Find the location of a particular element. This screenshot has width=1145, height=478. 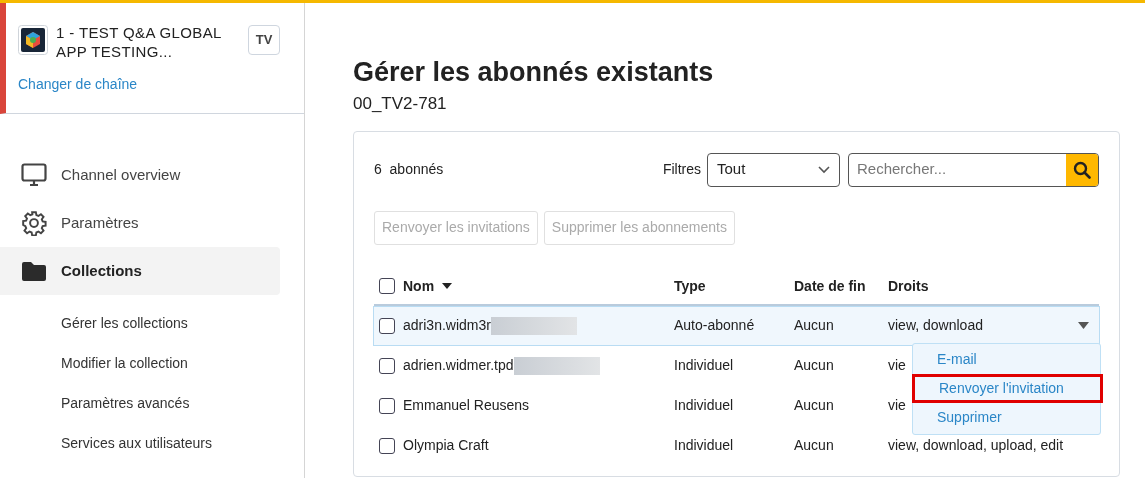

column-header: Date de fin is located at coordinates (830, 286).